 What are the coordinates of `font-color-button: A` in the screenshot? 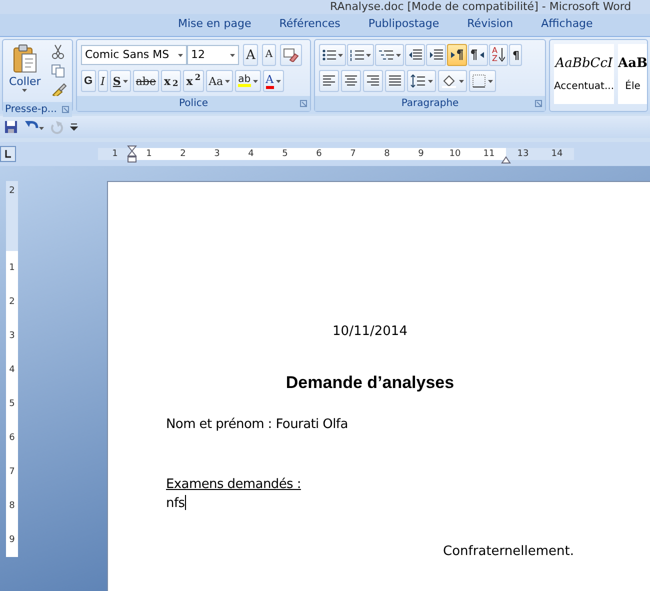 It's located at (273, 81).